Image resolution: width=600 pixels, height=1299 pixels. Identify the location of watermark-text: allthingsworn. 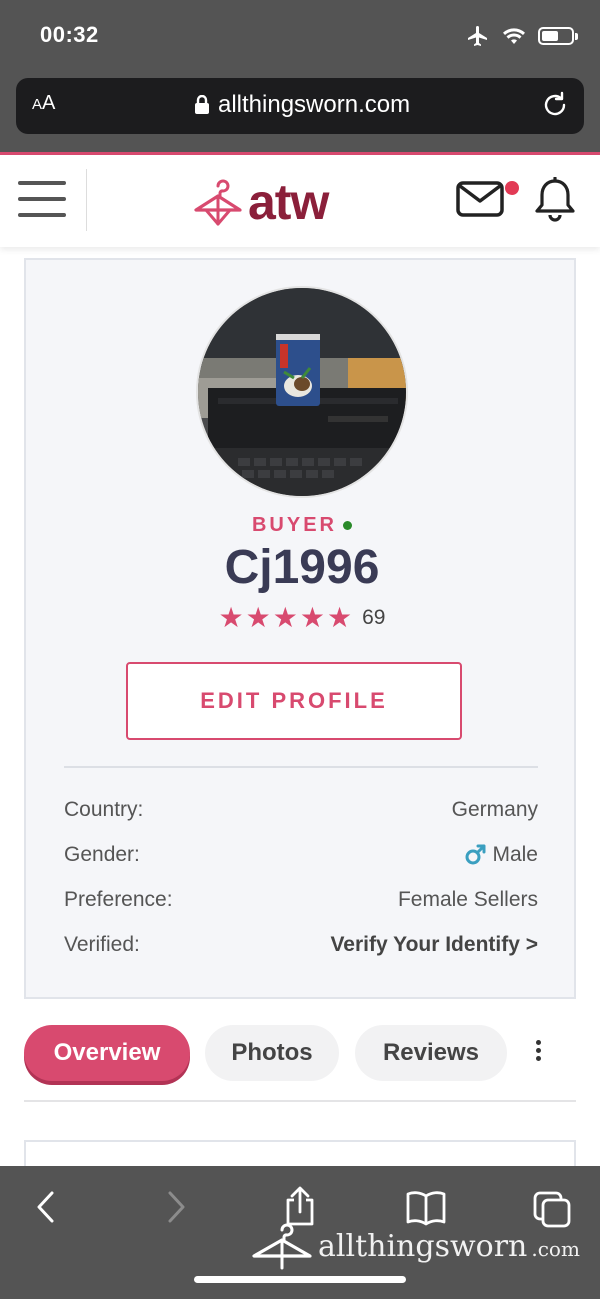
(423, 1246).